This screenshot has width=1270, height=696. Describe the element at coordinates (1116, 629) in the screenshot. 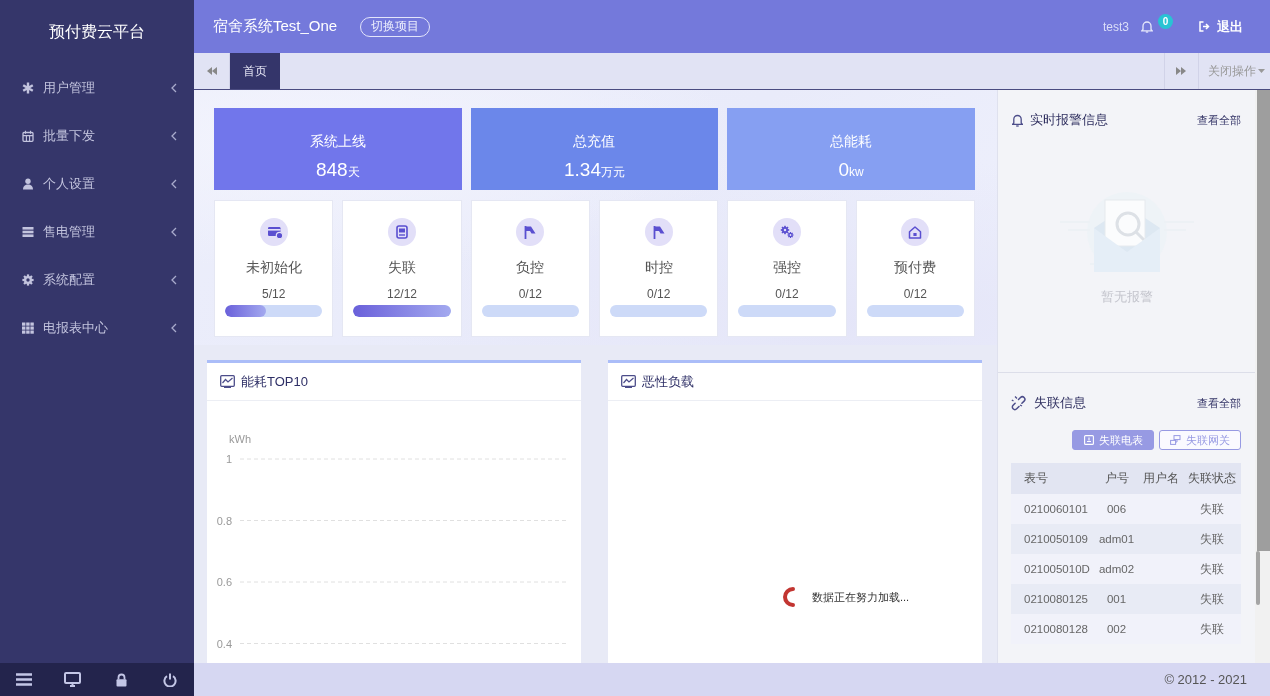

I see `table-cell-text: 002` at that location.